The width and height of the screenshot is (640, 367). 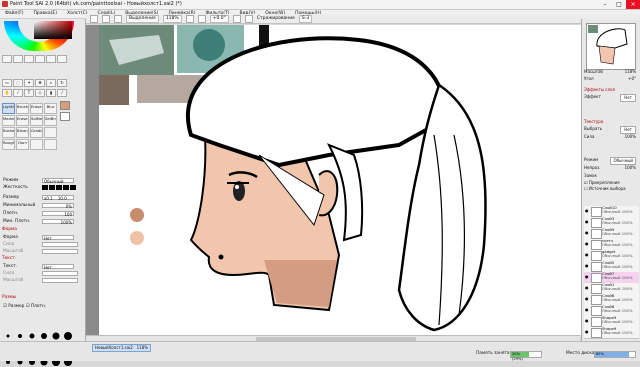 I want to click on zoom-icon: ⌕, so click(x=51, y=83).